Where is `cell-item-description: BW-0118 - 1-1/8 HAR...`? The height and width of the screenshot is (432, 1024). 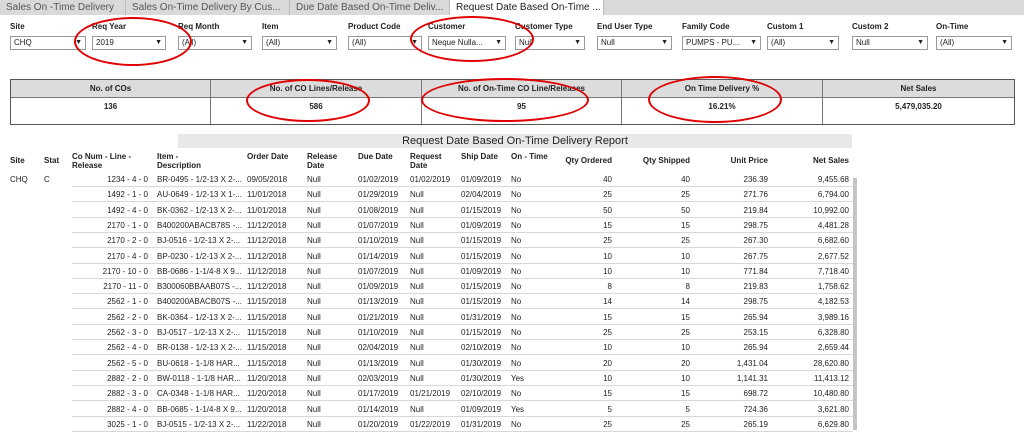 cell-item-description: BW-0118 - 1-1/8 HAR... is located at coordinates (199, 378).